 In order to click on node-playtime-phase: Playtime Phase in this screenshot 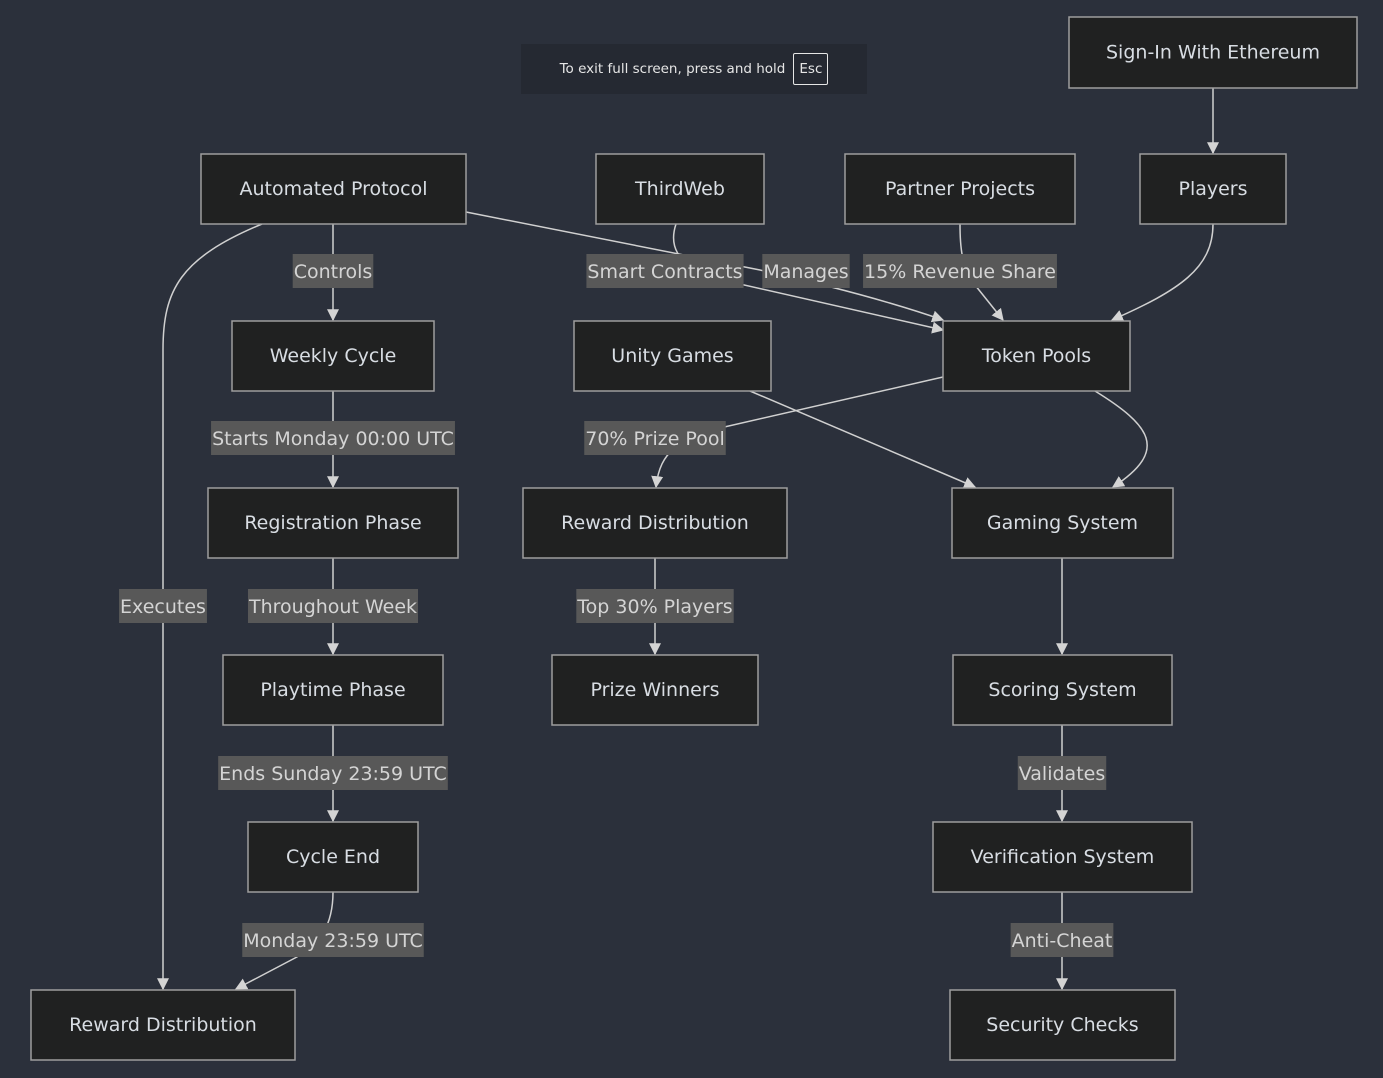, I will do `click(333, 690)`.